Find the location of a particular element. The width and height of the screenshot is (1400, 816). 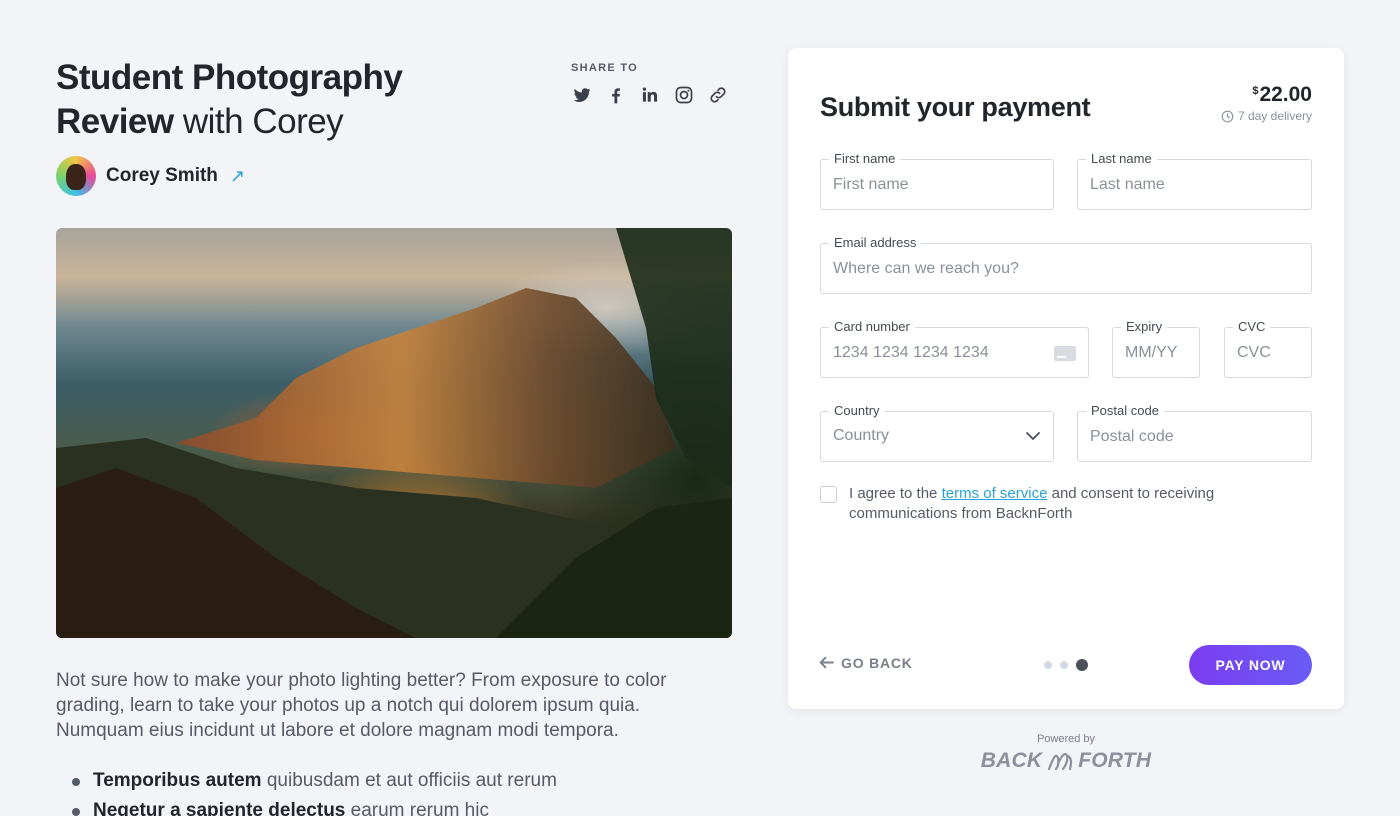

country-select: Country Country is located at coordinates (937, 432).